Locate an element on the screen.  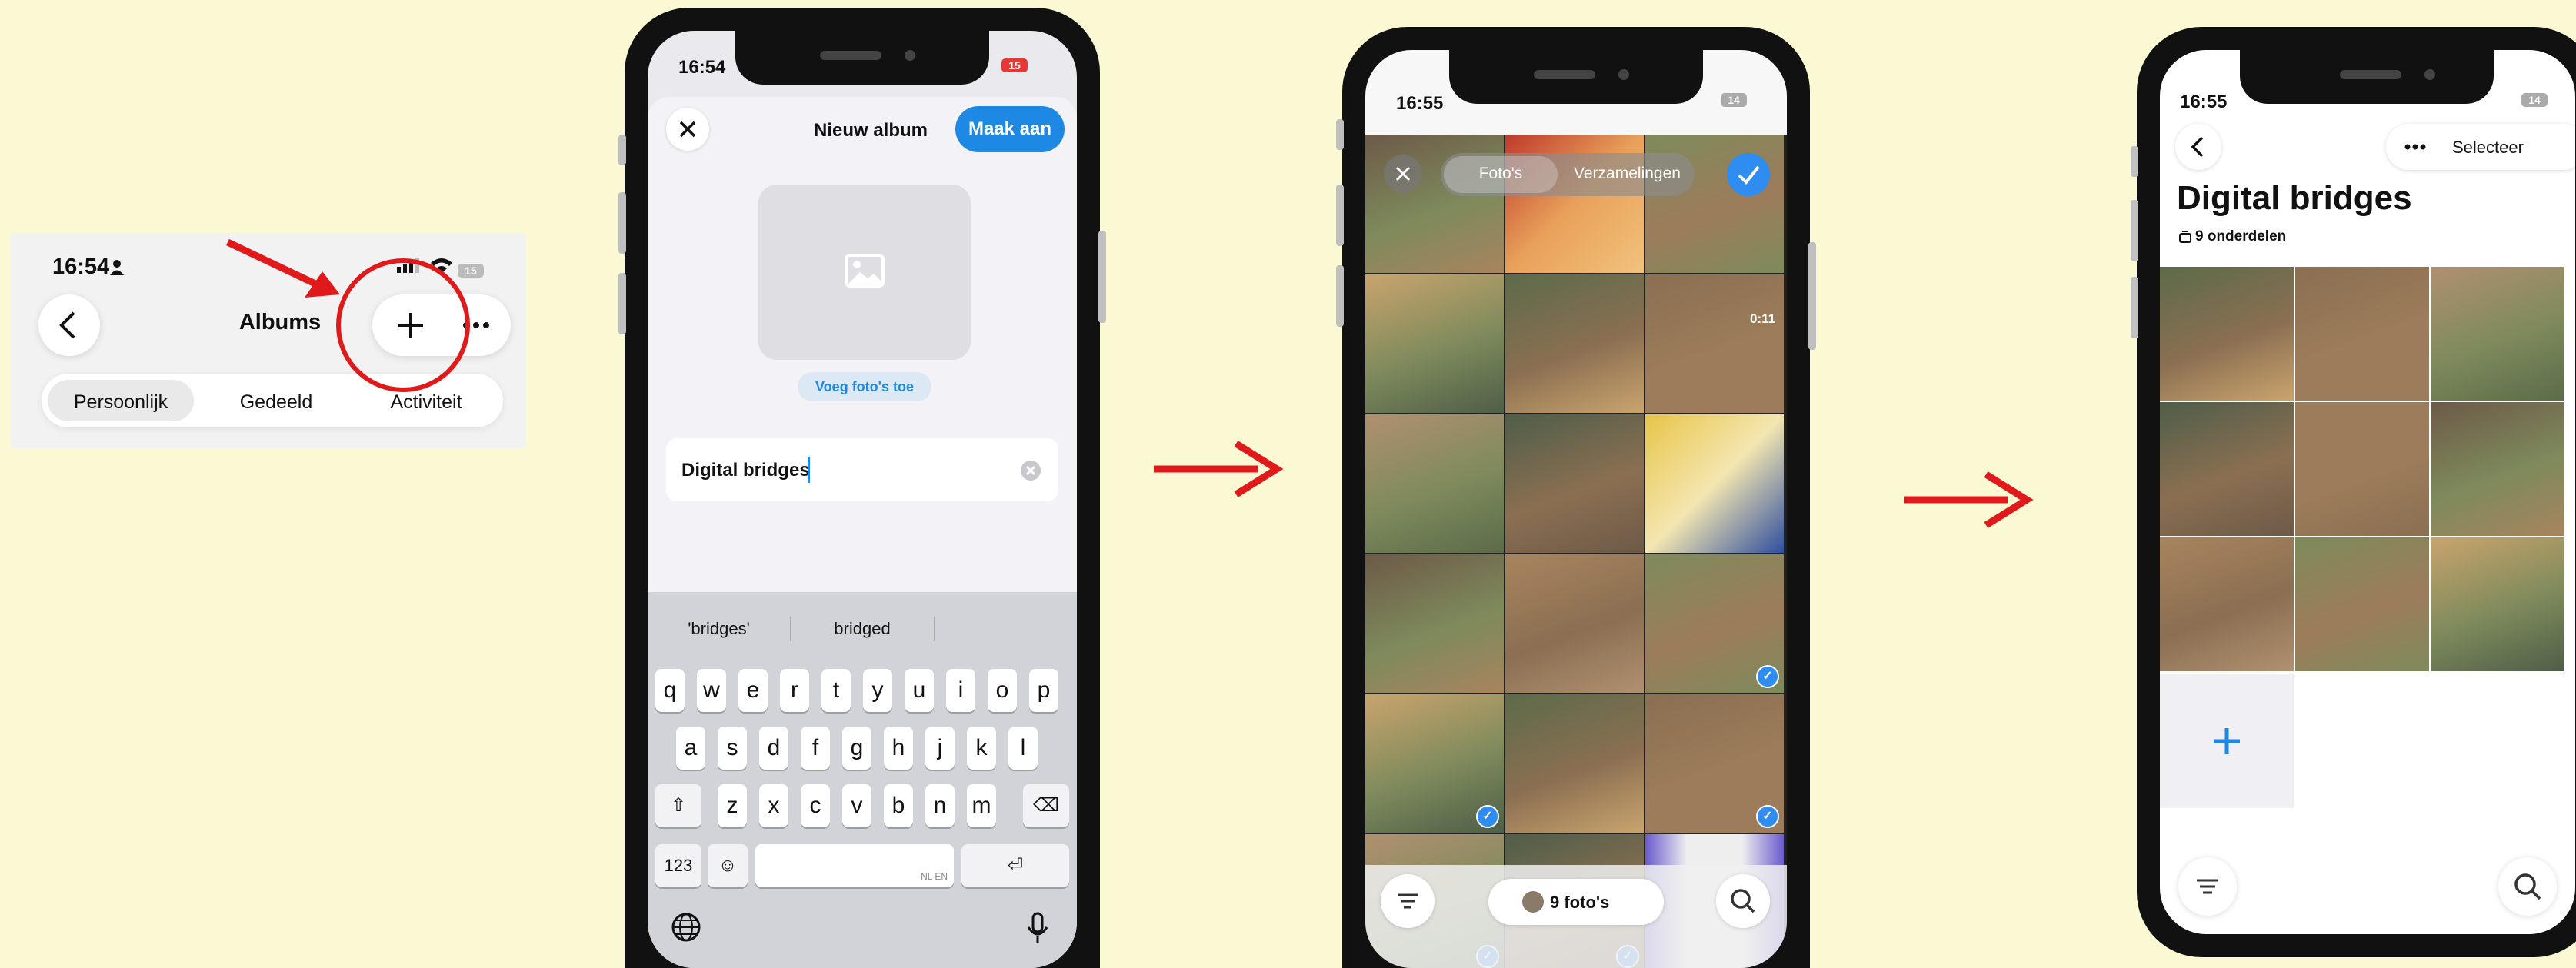
cancel-button is located at coordinates (1403, 174).